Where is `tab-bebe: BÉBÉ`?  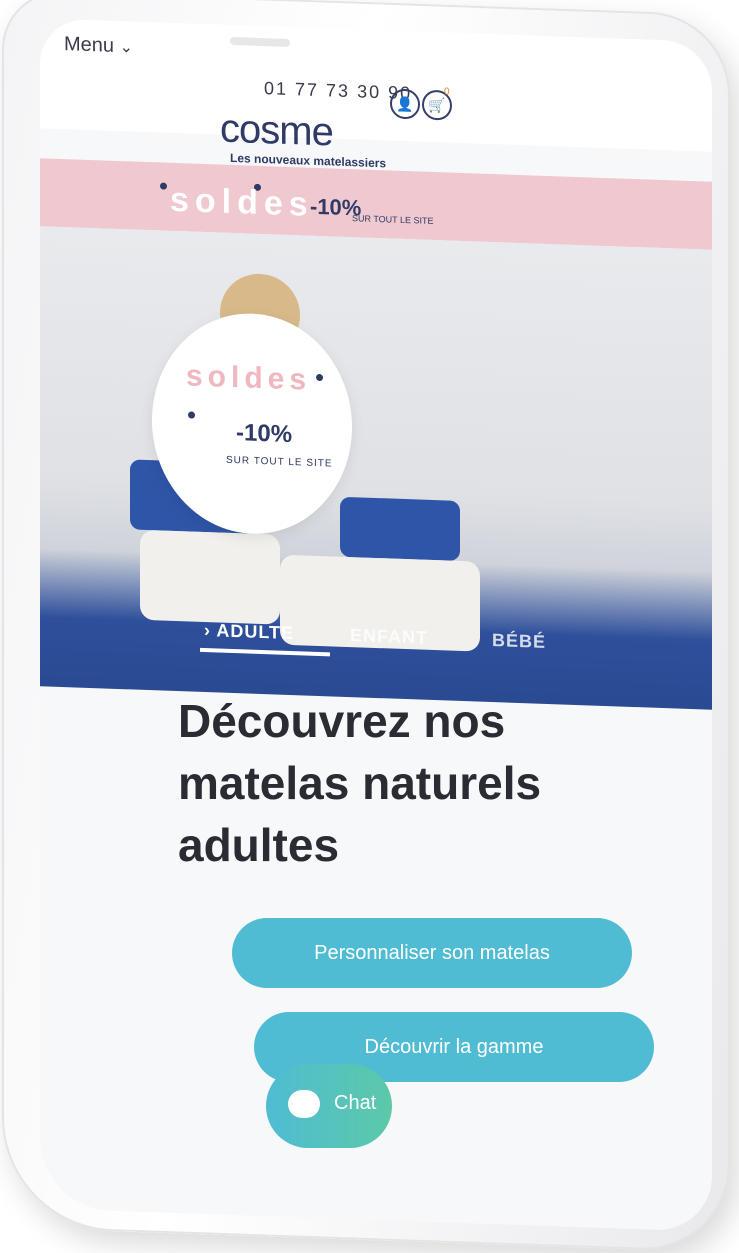 tab-bebe: BÉBÉ is located at coordinates (519, 641).